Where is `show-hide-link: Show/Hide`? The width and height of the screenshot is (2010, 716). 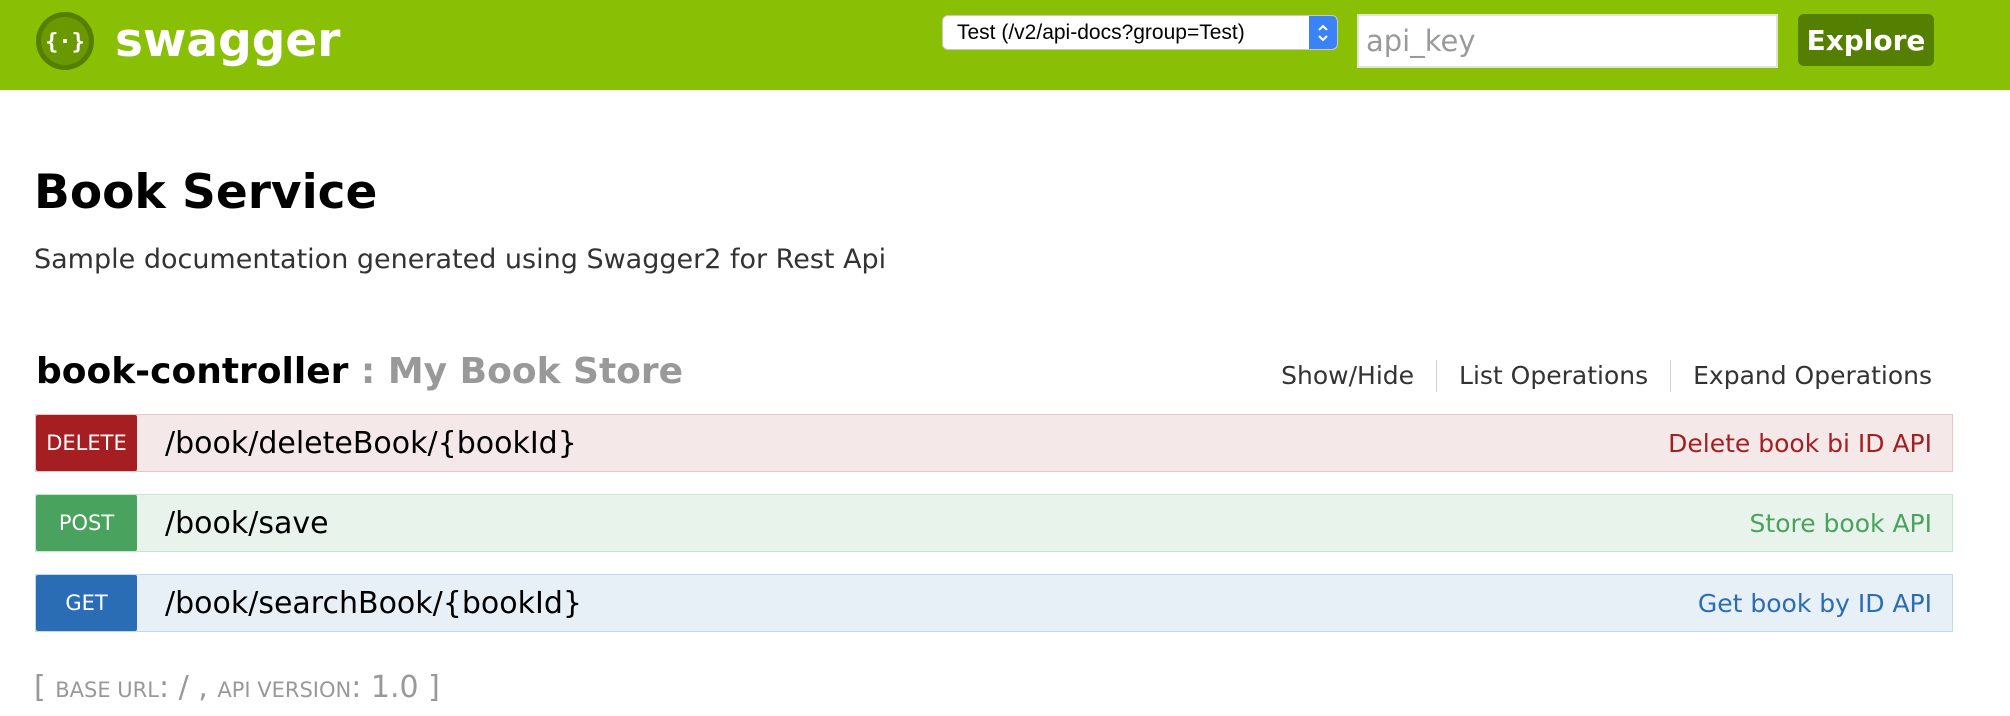 show-hide-link: Show/Hide is located at coordinates (1347, 376).